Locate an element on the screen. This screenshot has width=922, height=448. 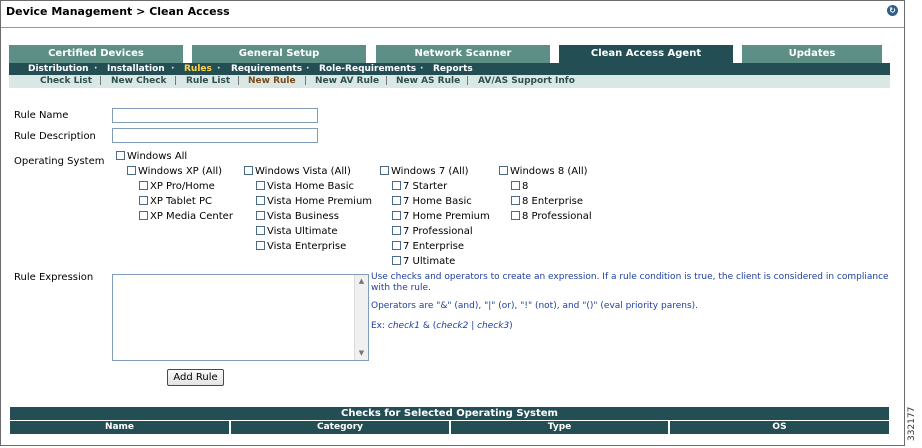
nav-new-check: New Check is located at coordinates (139, 81).